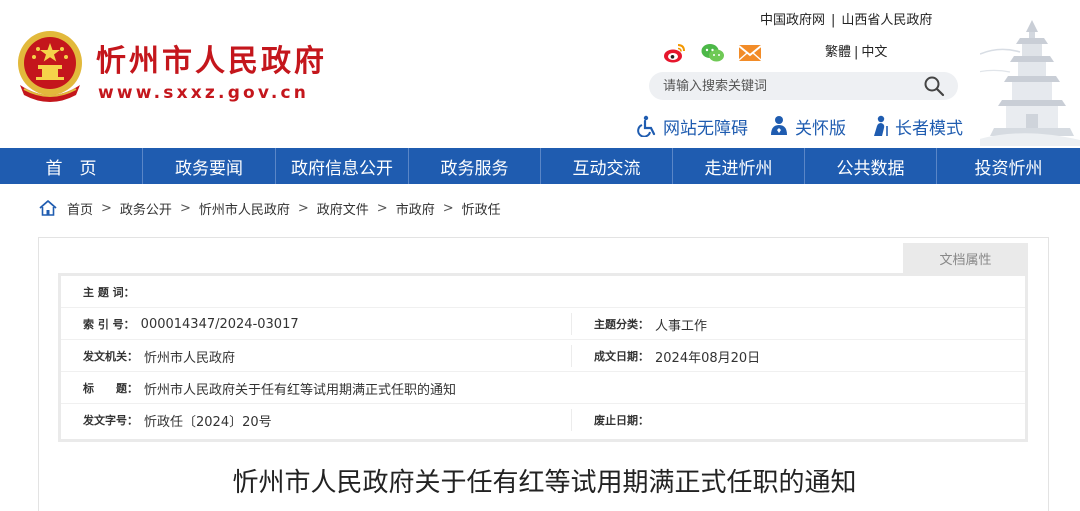  Describe the element at coordinates (607, 166) in the screenshot. I see `nav-item-interaction: 互动交流` at that location.